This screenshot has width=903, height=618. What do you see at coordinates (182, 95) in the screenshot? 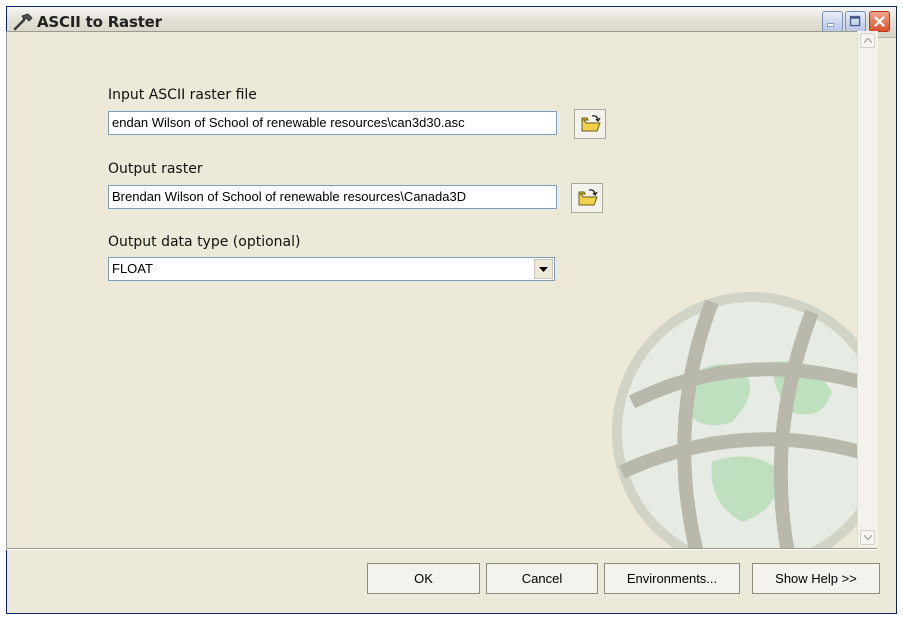
I see `input-file-label: Input ASCII raster file` at bounding box center [182, 95].